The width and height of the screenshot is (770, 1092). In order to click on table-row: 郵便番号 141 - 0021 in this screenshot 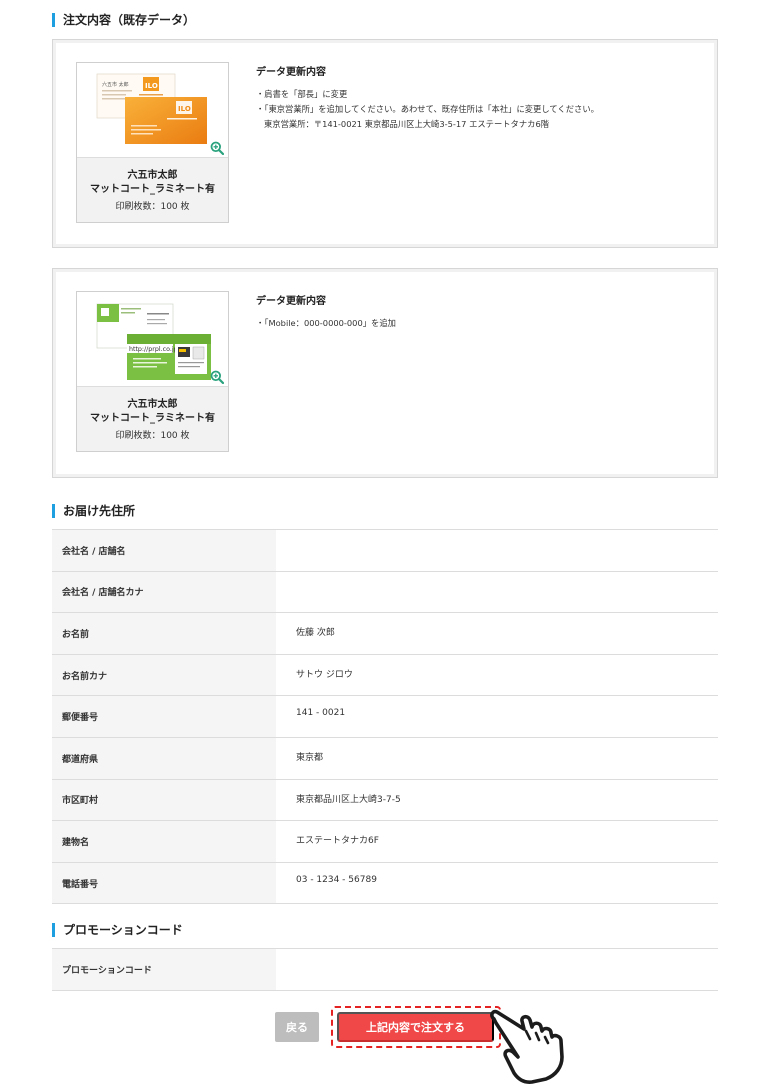, I will do `click(385, 717)`.